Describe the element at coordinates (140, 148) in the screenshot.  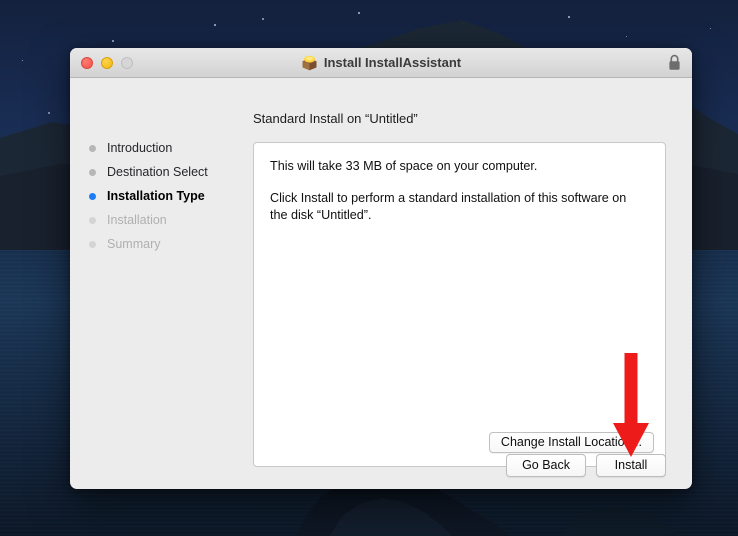
I see `sidebar-item-label: Introduction` at that location.